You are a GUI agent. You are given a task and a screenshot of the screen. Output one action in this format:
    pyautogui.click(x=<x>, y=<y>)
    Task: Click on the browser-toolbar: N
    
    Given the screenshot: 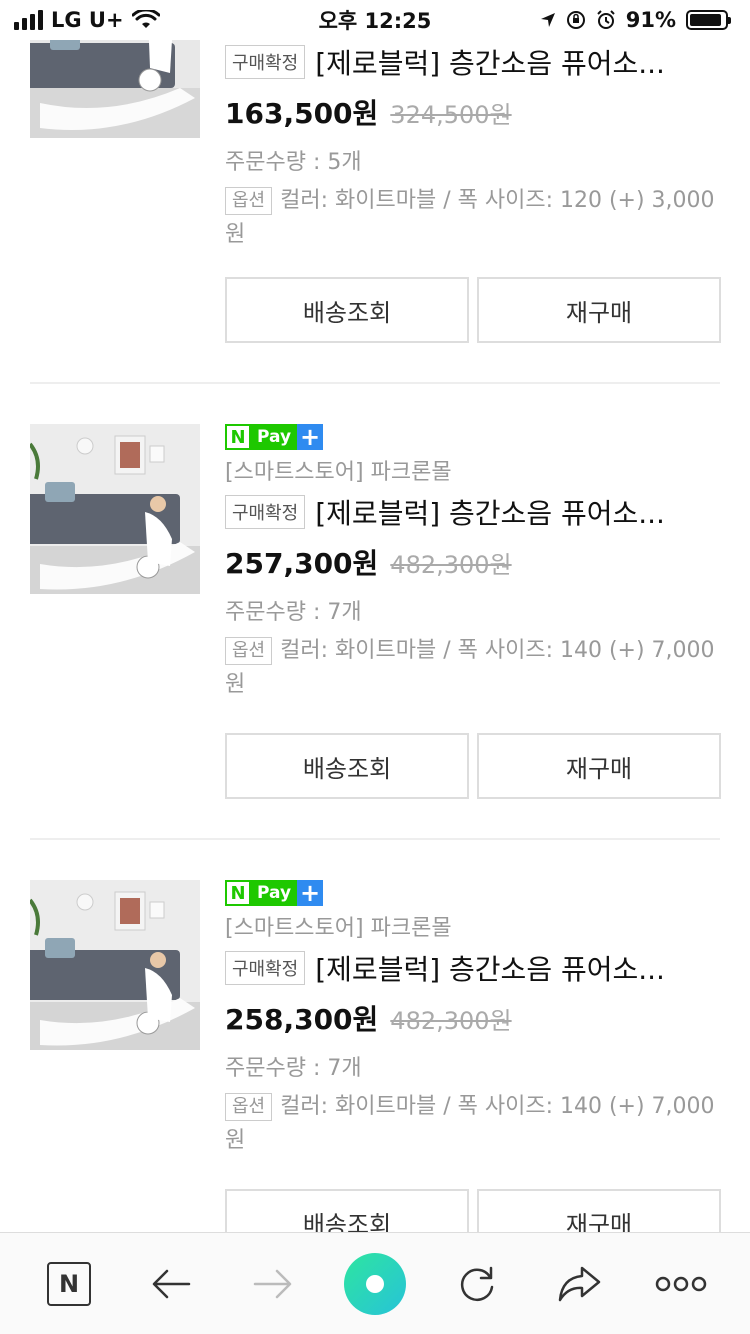 What is the action you would take?
    pyautogui.click(x=375, y=1283)
    